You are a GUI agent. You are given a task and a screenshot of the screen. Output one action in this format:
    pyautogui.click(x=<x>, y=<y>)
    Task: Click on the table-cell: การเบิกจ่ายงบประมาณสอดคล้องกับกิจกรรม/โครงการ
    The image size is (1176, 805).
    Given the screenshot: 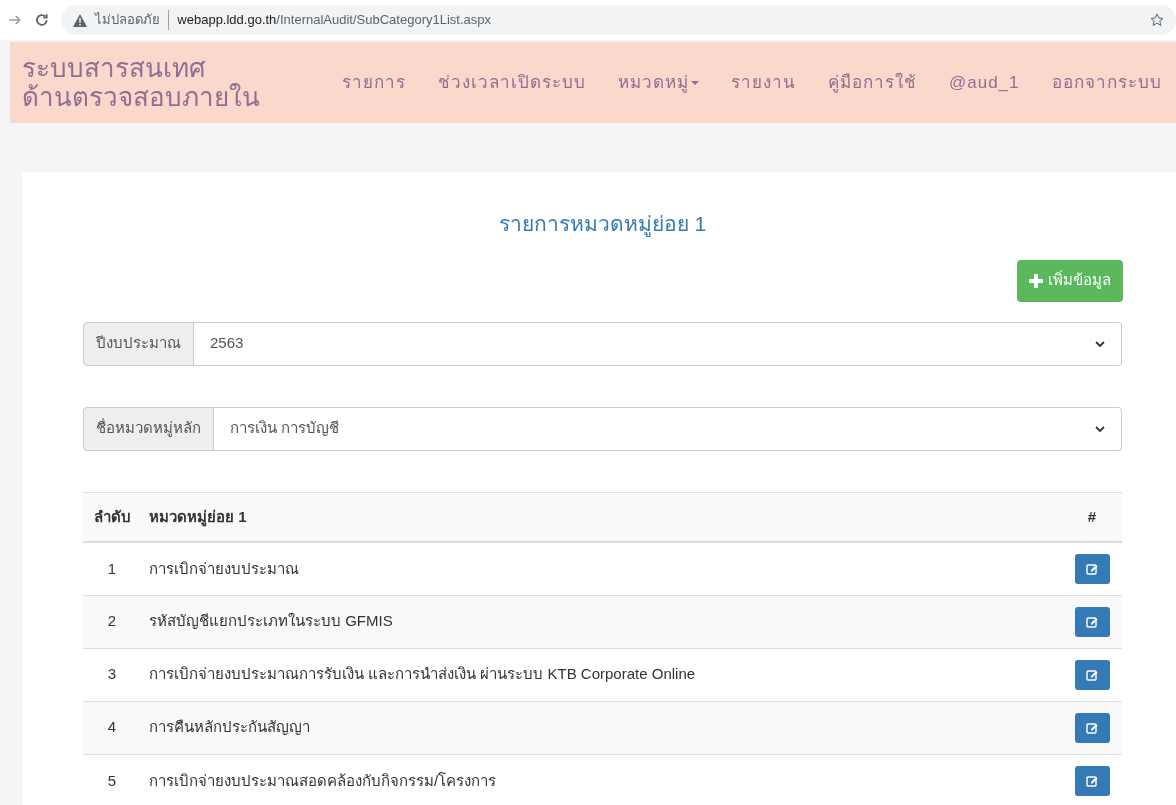 What is the action you would take?
    pyautogui.click(x=323, y=780)
    